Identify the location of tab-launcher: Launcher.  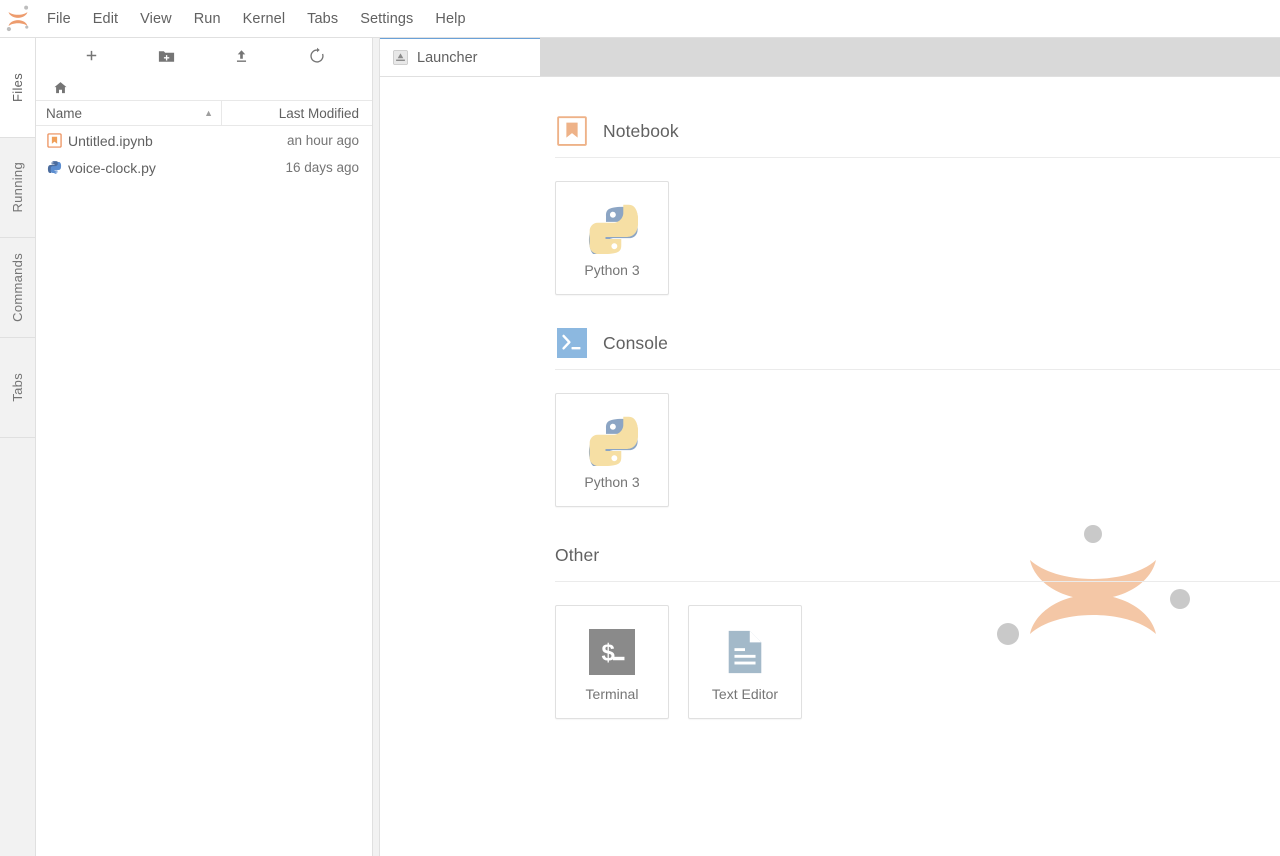
(460, 56).